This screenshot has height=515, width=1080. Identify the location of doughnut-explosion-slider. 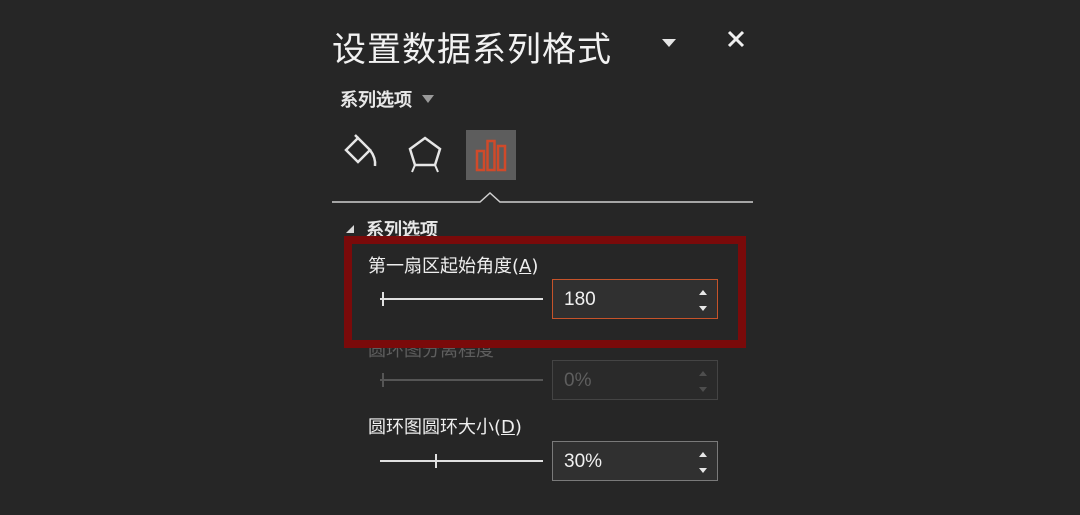
(461, 380).